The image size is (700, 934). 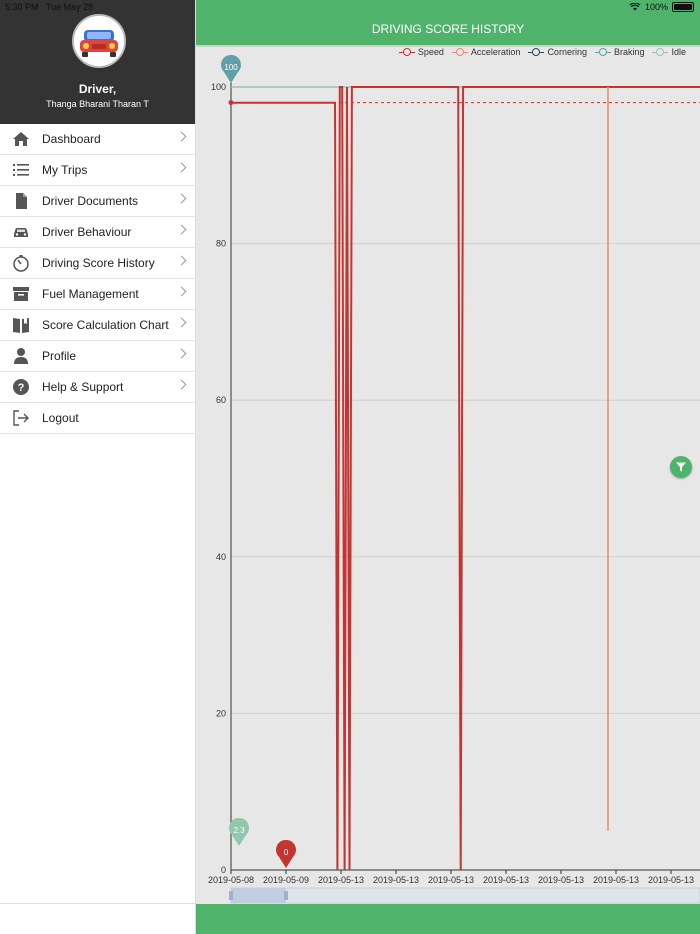 I want to click on book-icon, so click(x=21, y=325).